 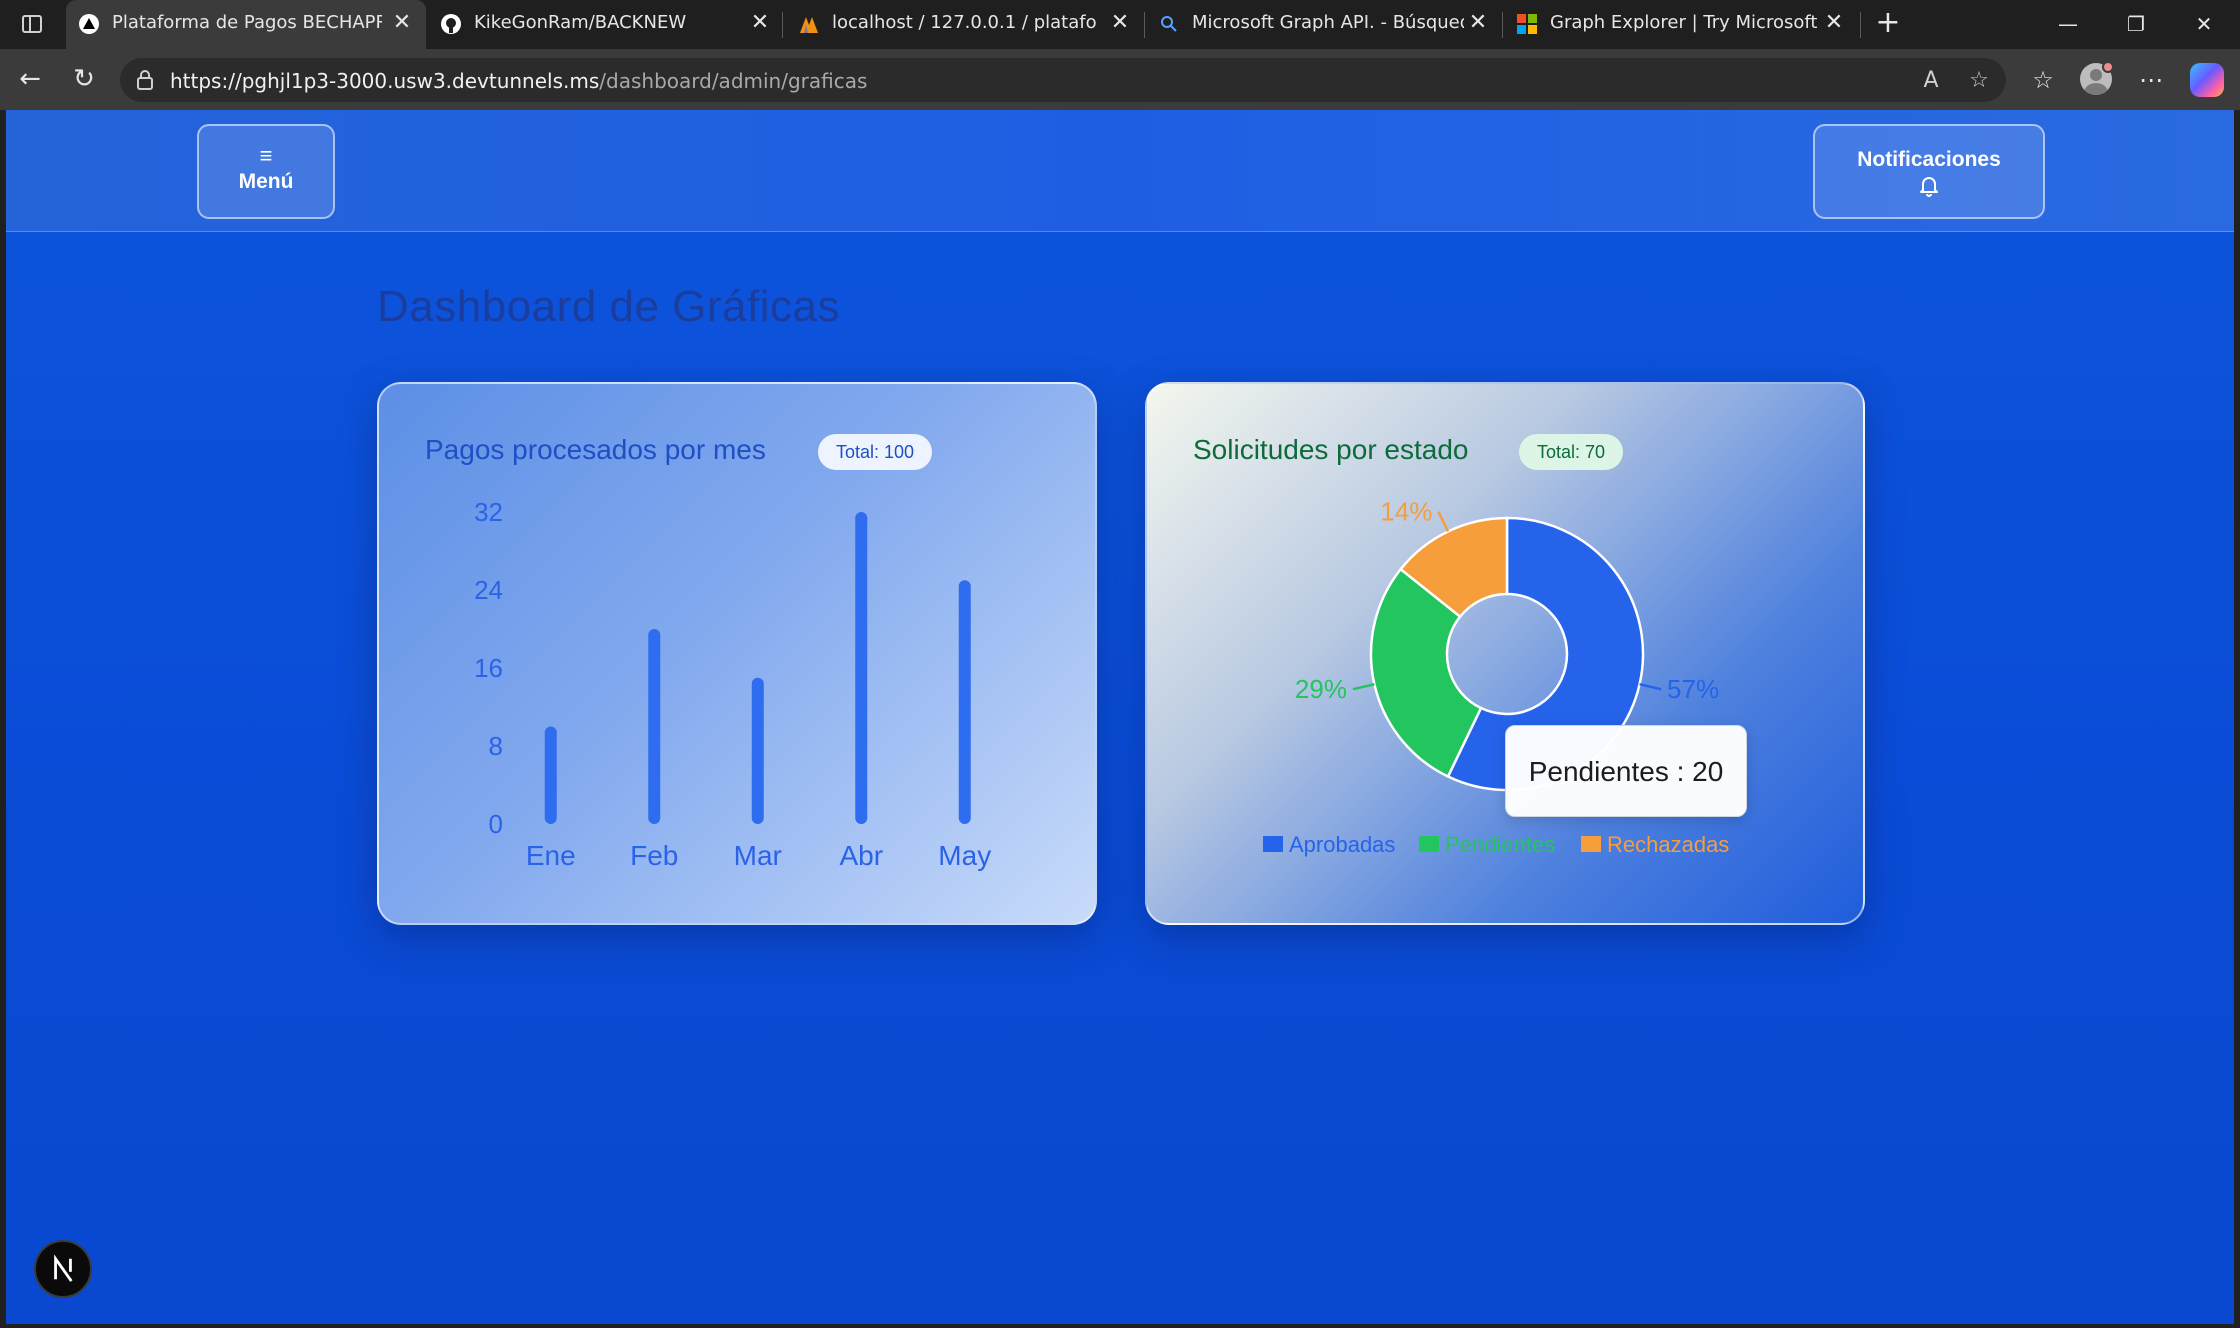 I want to click on tab-title: Graph Explorer | Try Microsoft Gra, so click(x=1685, y=22).